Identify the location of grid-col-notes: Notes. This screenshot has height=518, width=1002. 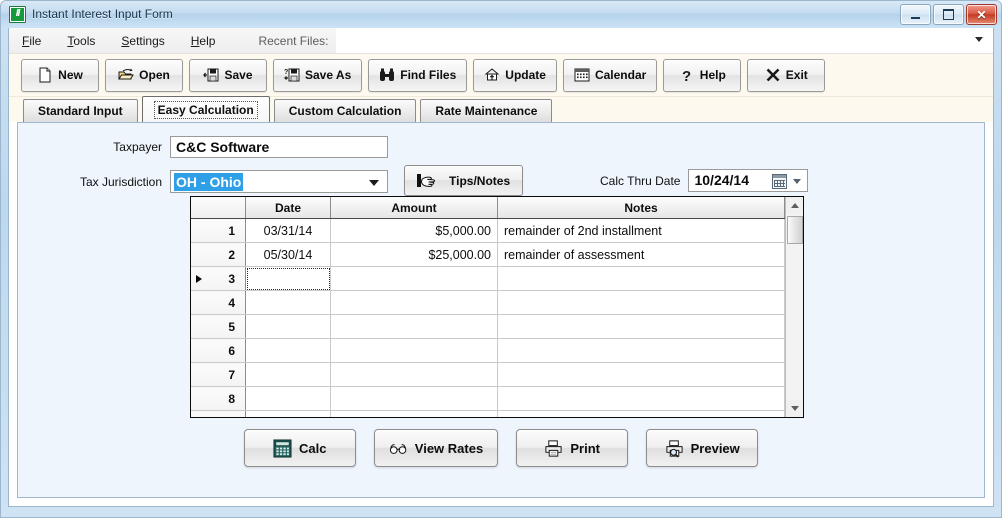
(641, 208).